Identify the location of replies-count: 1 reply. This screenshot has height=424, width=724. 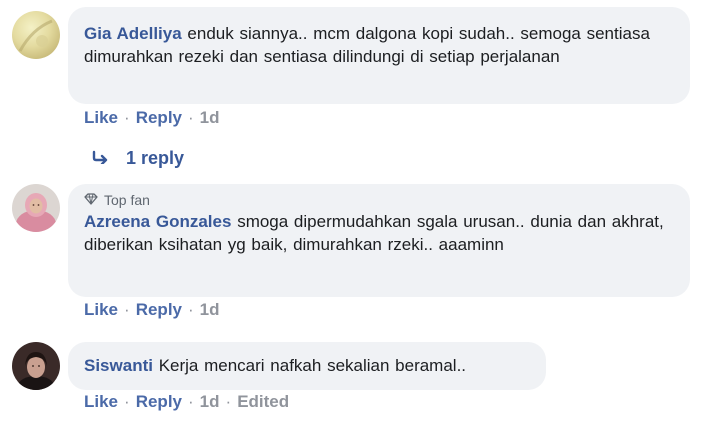
(155, 158).